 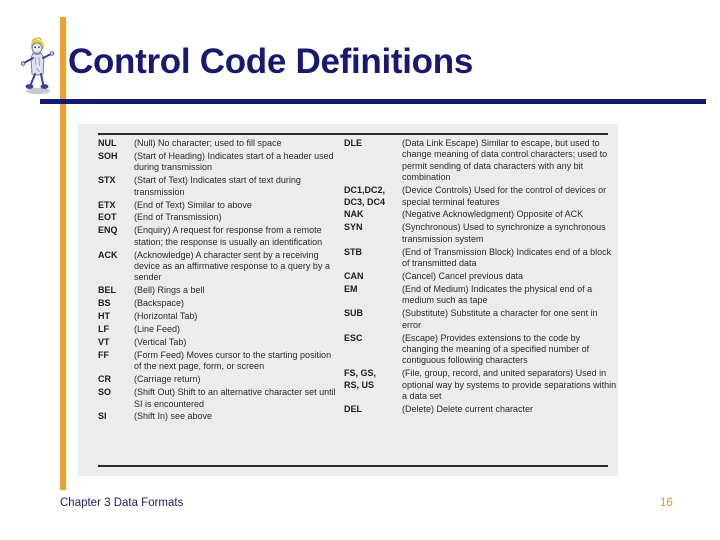 I want to click on control-code-label: ACK, so click(x=108, y=254).